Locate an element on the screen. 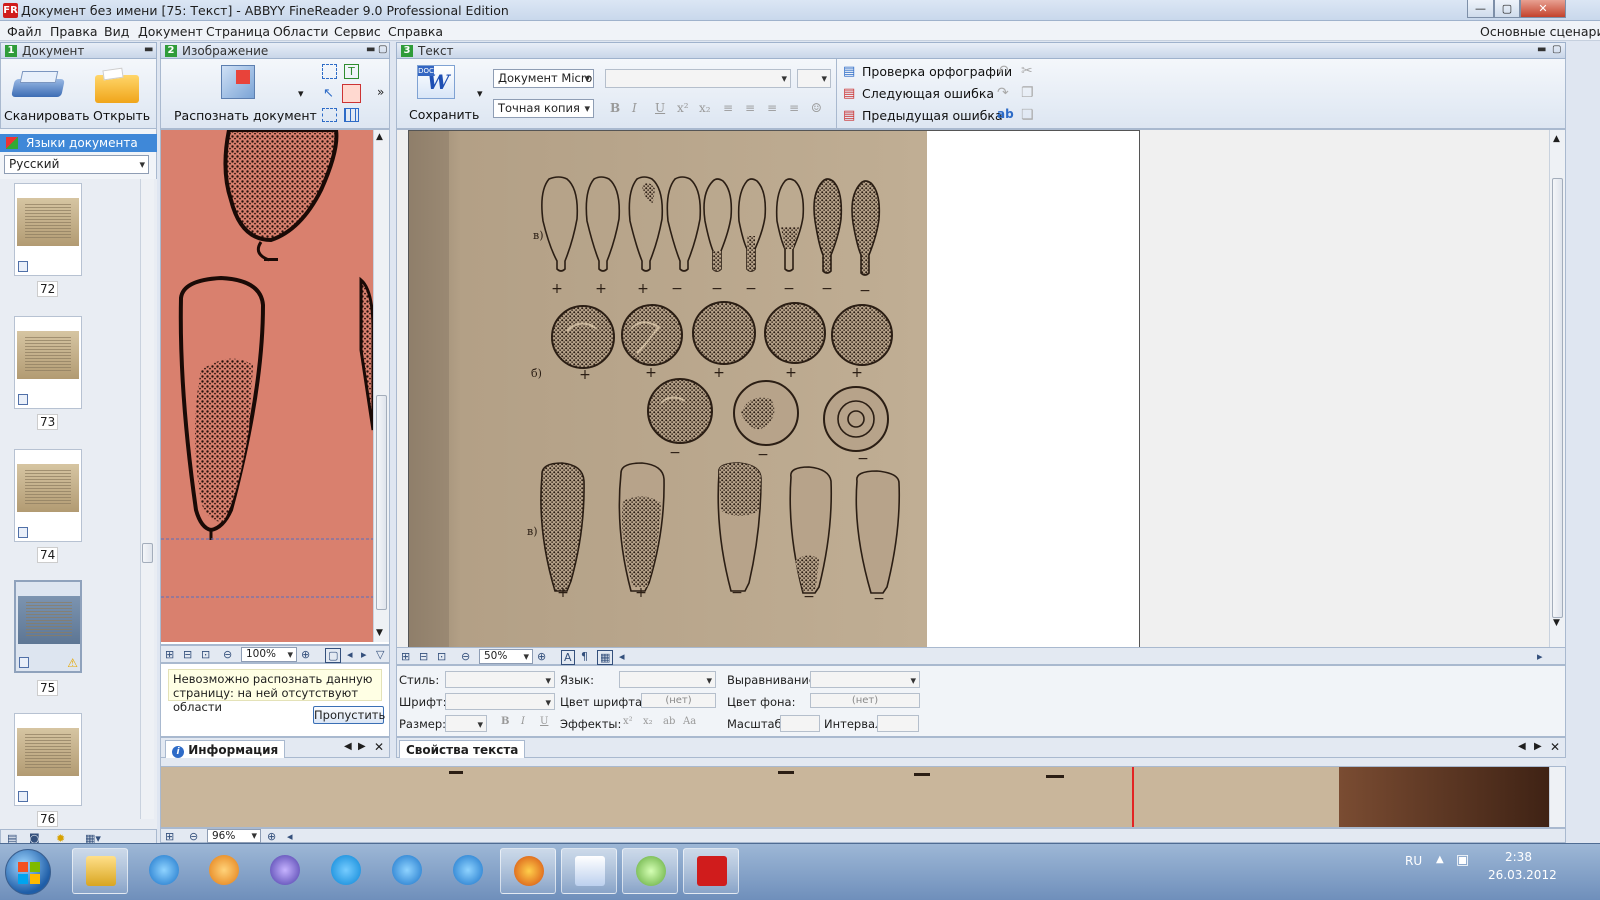 The image size is (1600, 900). next-error-button: Следующая ошибка is located at coordinates (928, 93).